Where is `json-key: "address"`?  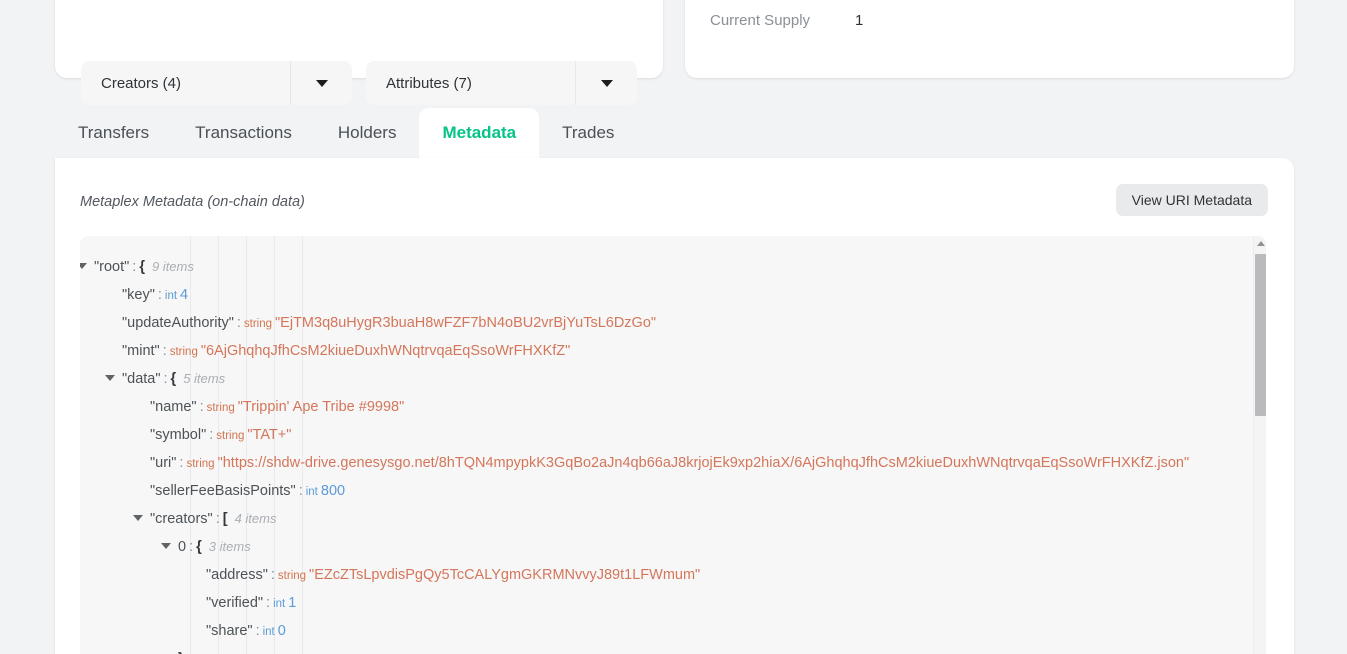 json-key: "address" is located at coordinates (237, 575).